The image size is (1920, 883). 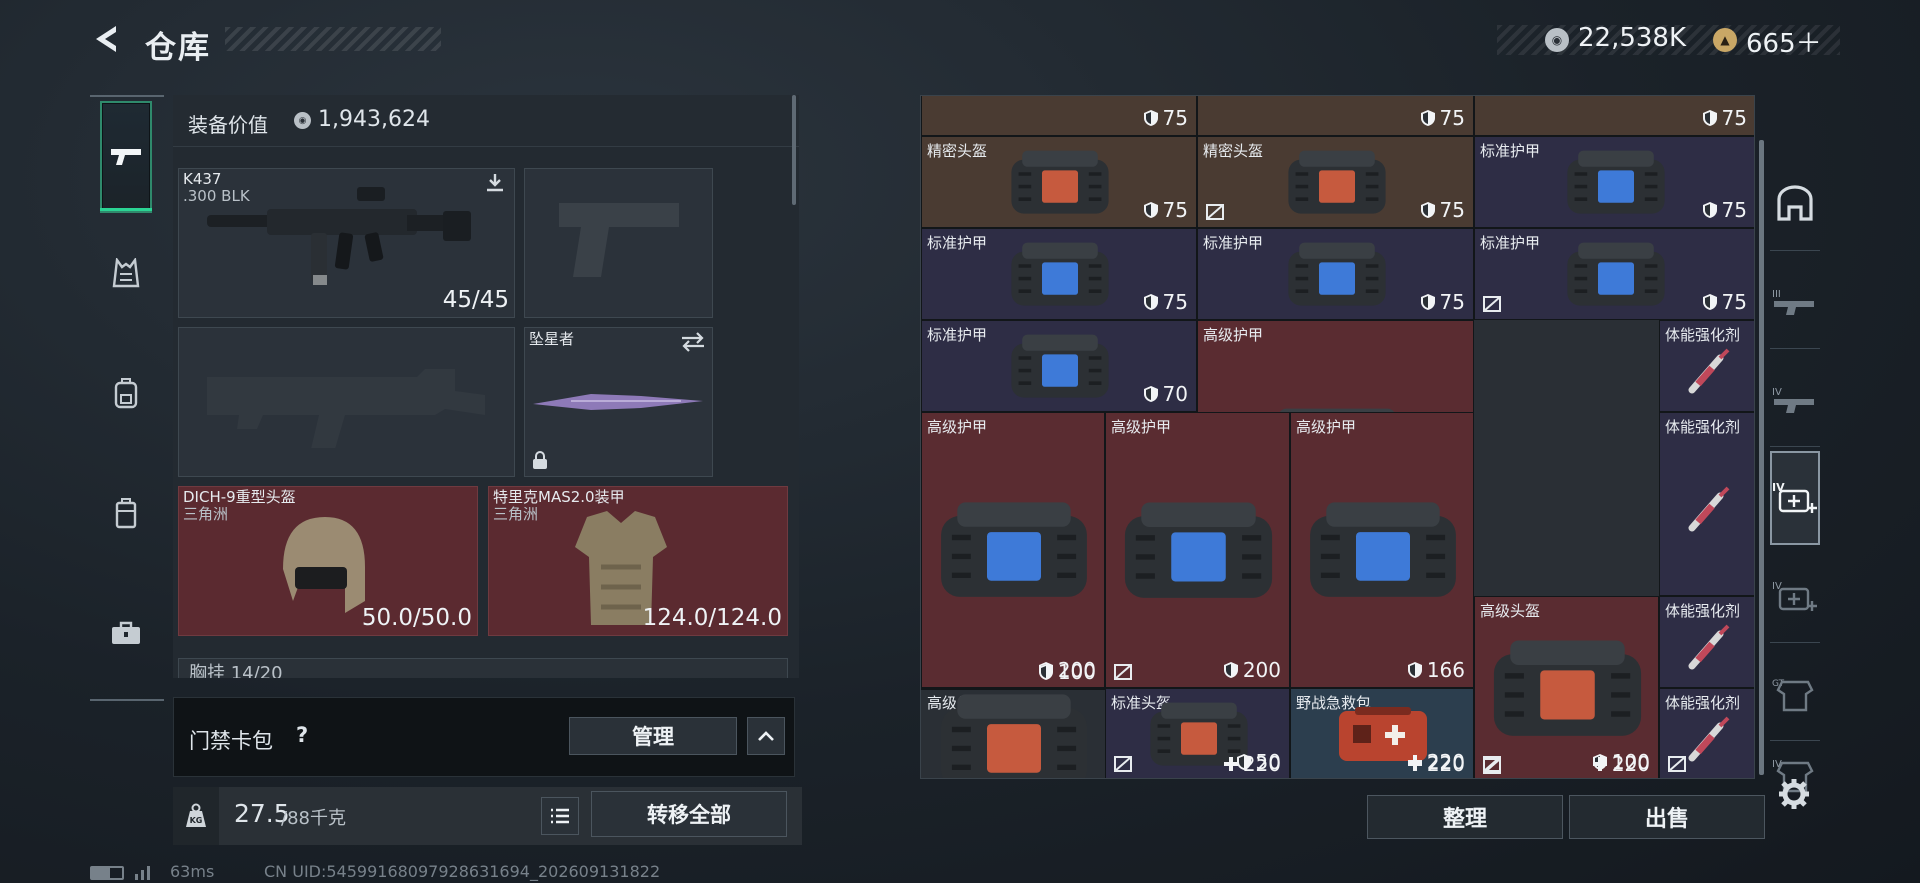 What do you see at coordinates (1667, 817) in the screenshot?
I see `sell-button: 出售` at bounding box center [1667, 817].